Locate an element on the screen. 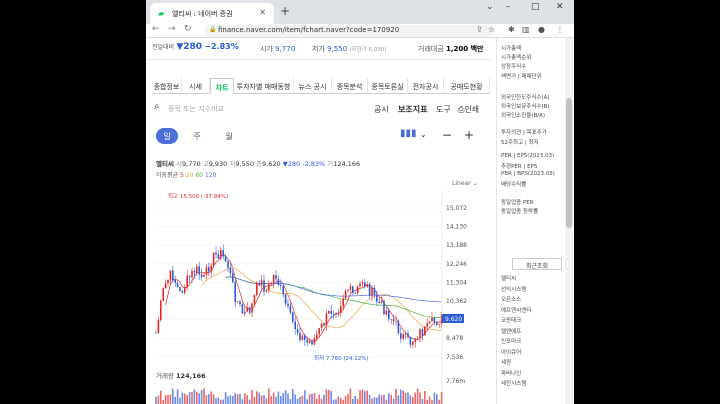  extensions-icon: ✱ is located at coordinates (511, 29).